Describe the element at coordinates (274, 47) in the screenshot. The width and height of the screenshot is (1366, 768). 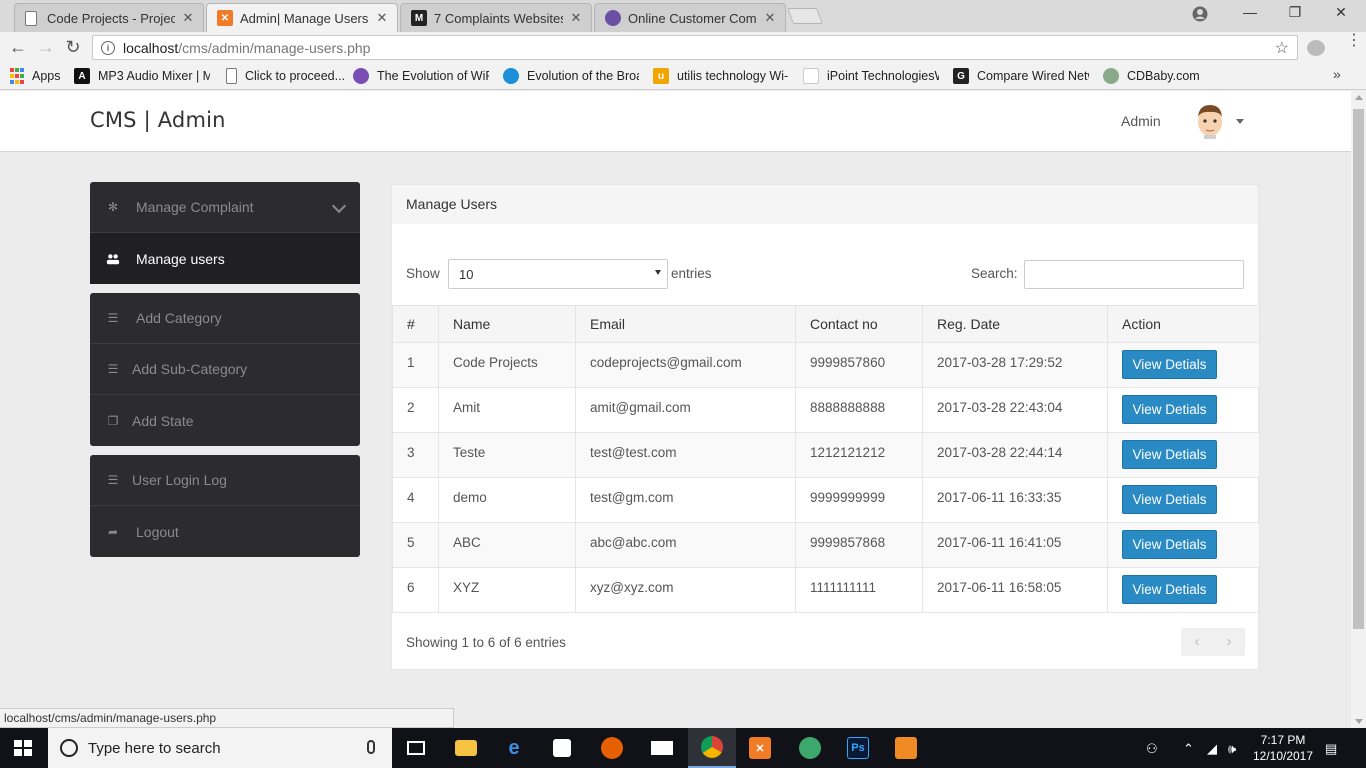
I see `url-path: /cms/admin/manage-users.php` at that location.